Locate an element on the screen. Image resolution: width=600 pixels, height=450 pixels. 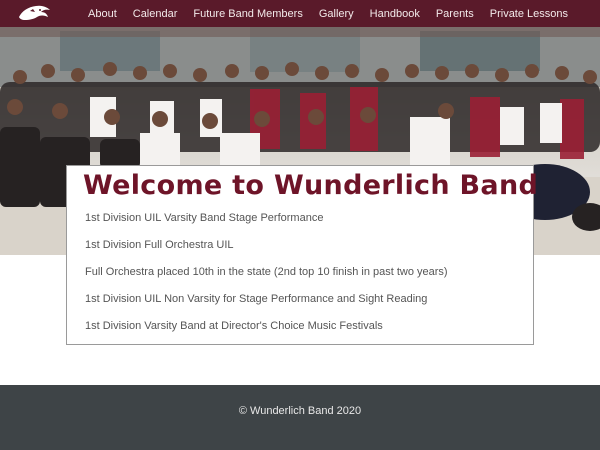
copyright-text: © Wunderlich Band 2020 is located at coordinates (300, 411).